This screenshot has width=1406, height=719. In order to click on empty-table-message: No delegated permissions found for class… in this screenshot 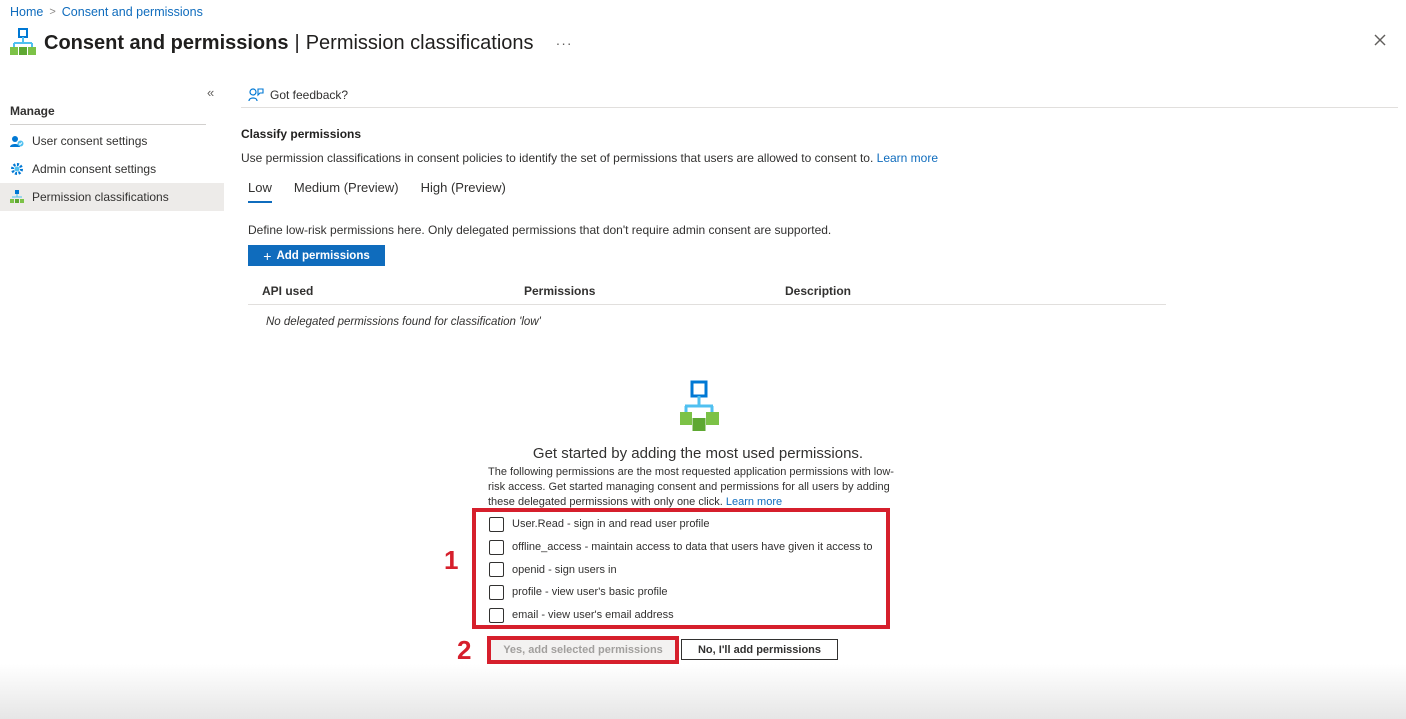, I will do `click(403, 322)`.